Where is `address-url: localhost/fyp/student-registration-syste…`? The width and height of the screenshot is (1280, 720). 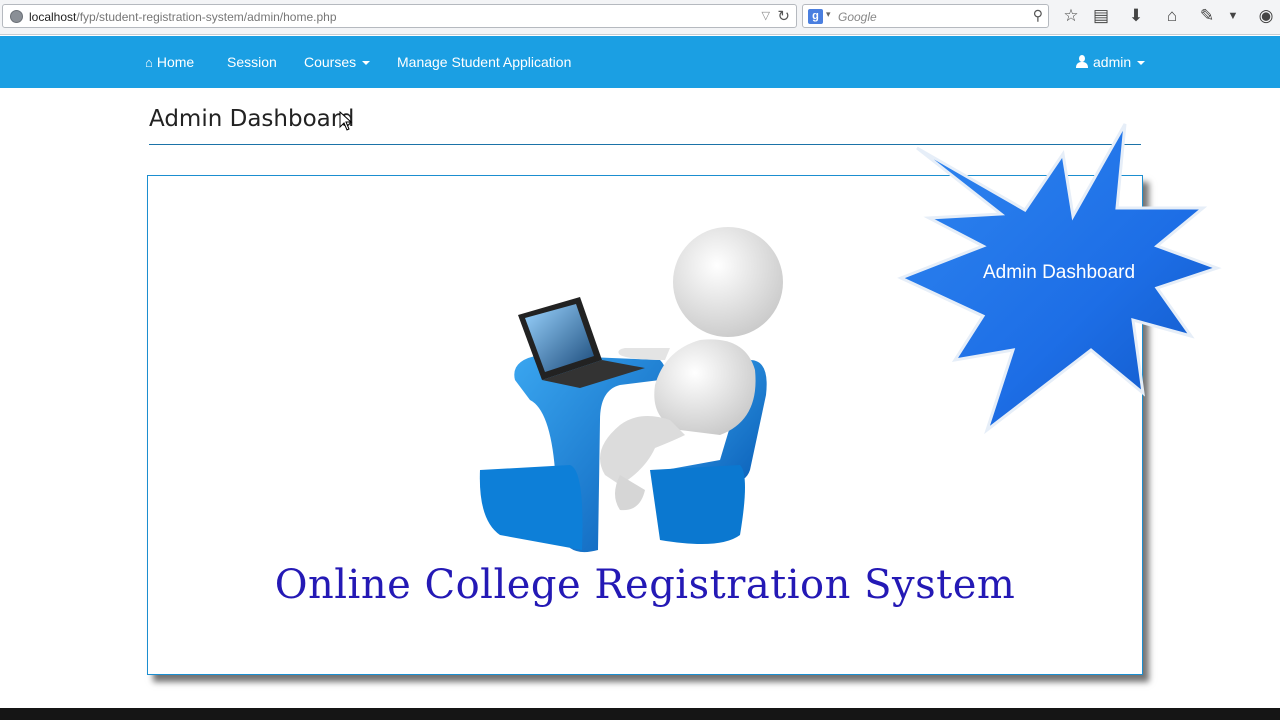
address-url: localhost/fyp/student-registration-syste… is located at coordinates (183, 17).